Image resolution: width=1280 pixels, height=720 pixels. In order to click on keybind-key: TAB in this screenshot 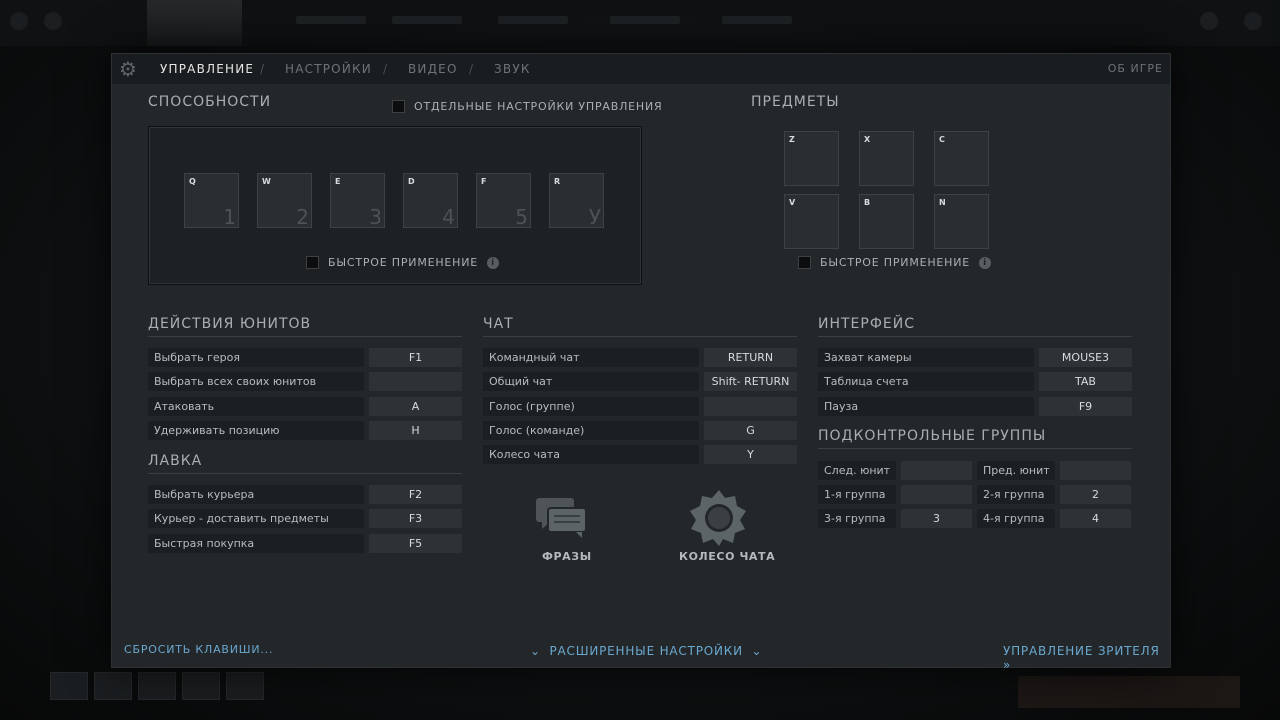, I will do `click(1085, 381)`.